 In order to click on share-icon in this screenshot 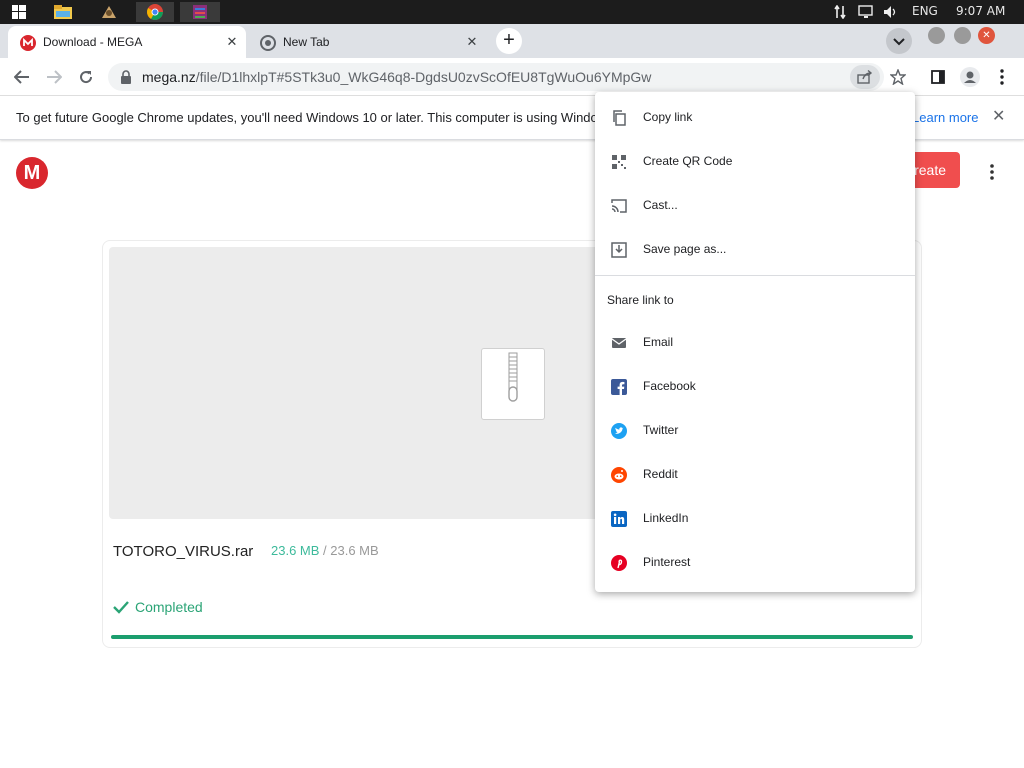, I will do `click(865, 77)`.